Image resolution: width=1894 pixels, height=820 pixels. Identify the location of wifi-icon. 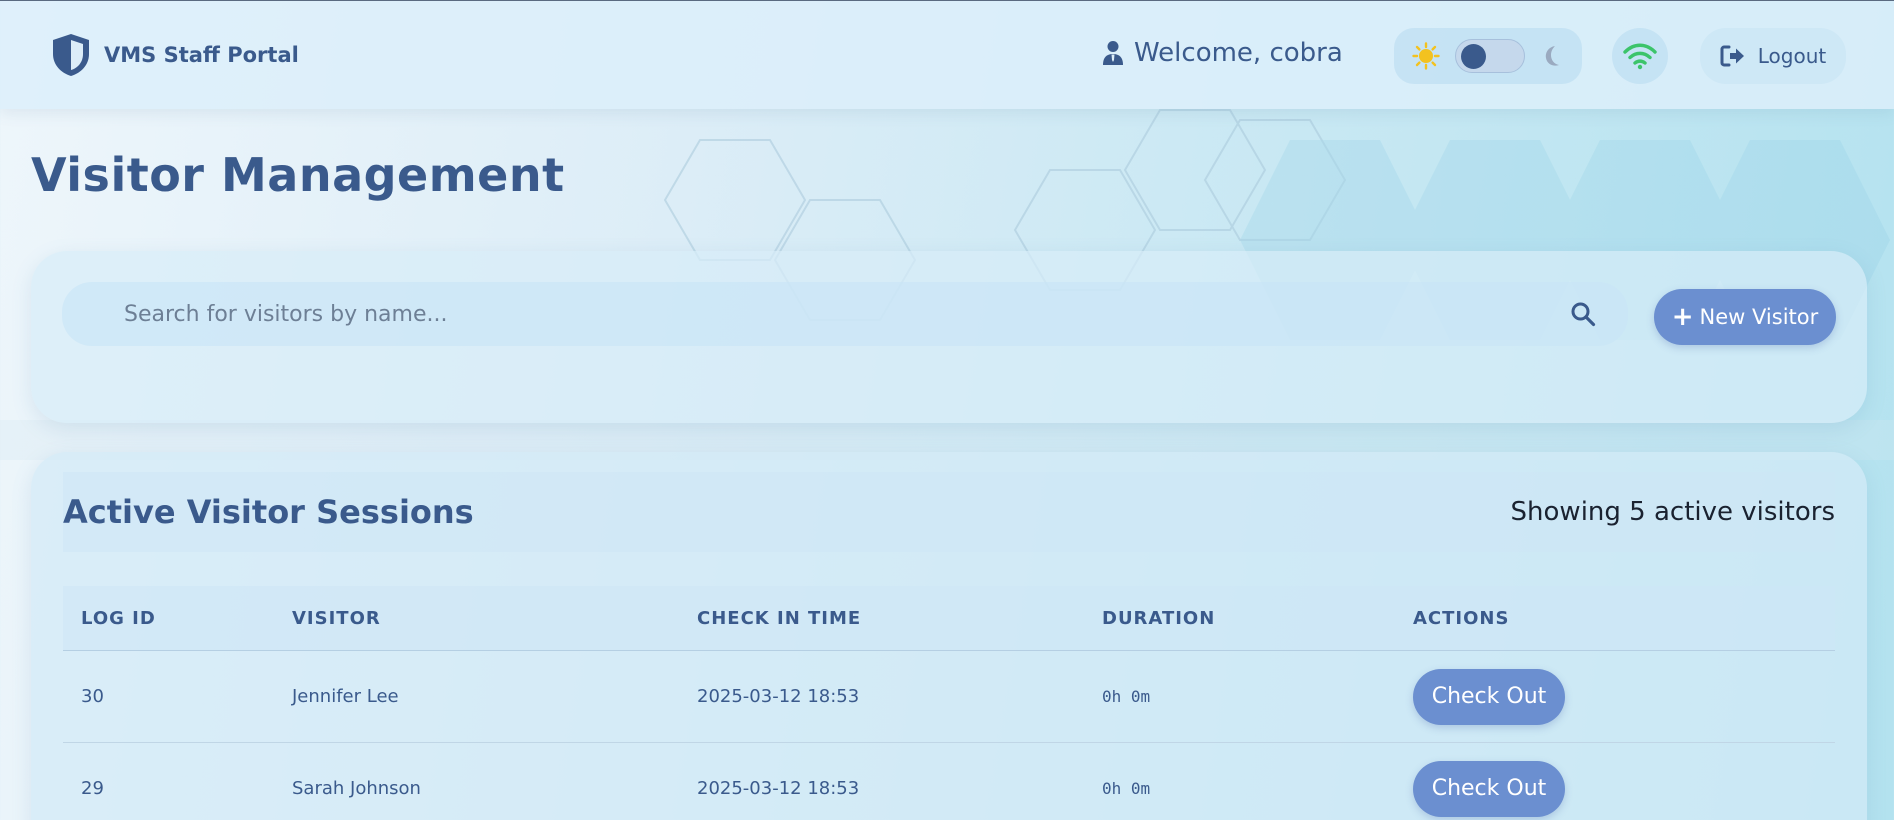
(1640, 56).